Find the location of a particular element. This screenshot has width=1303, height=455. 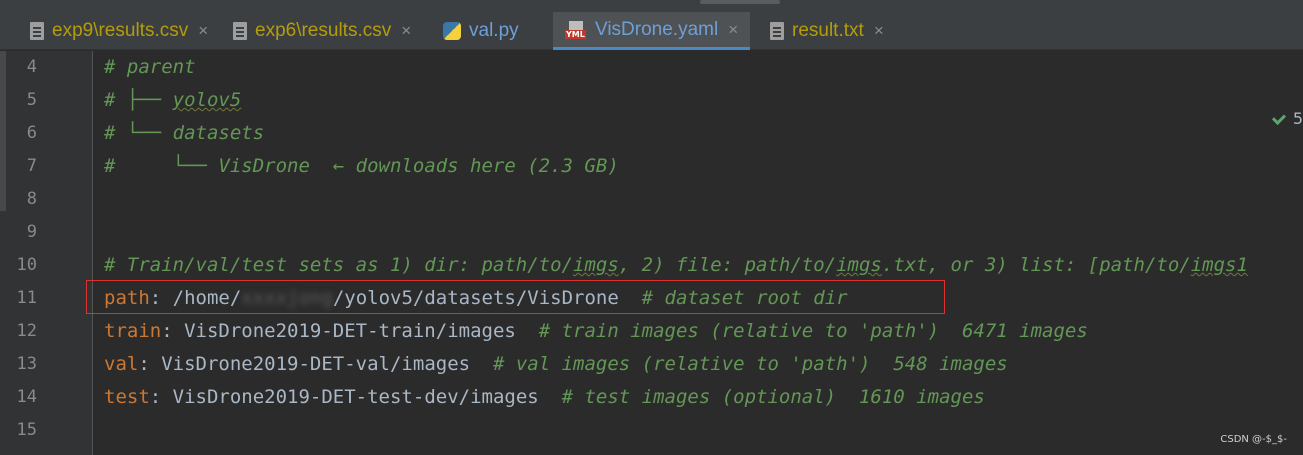

tab-val-py: val.py is located at coordinates (481, 31).